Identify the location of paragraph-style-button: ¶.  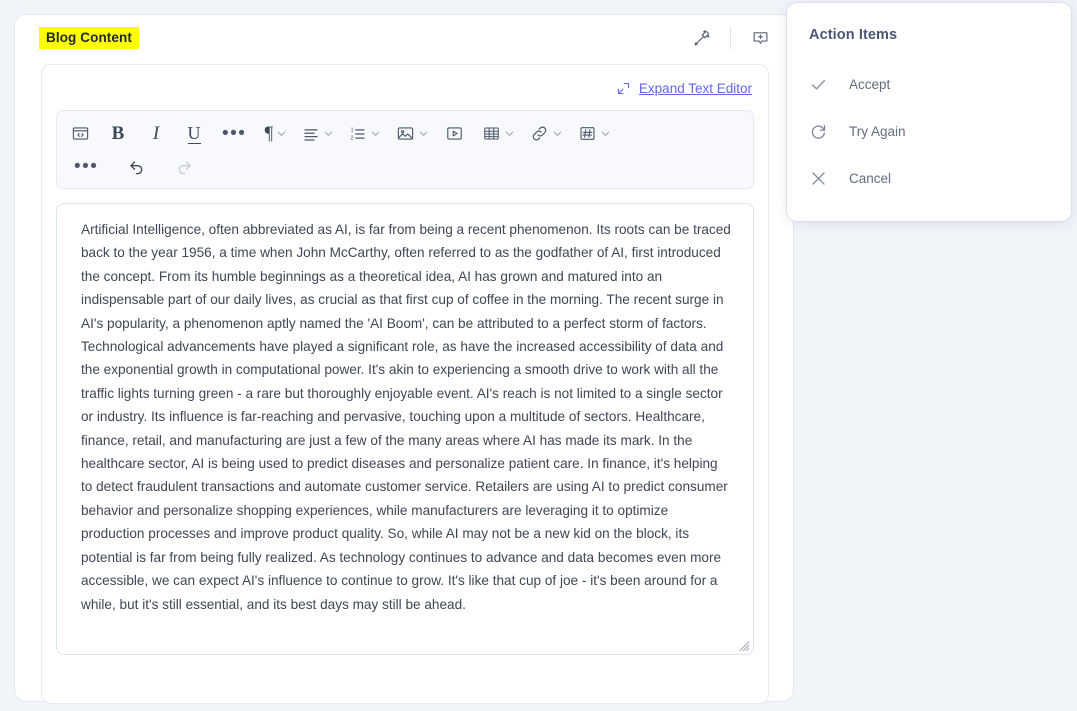
(274, 134).